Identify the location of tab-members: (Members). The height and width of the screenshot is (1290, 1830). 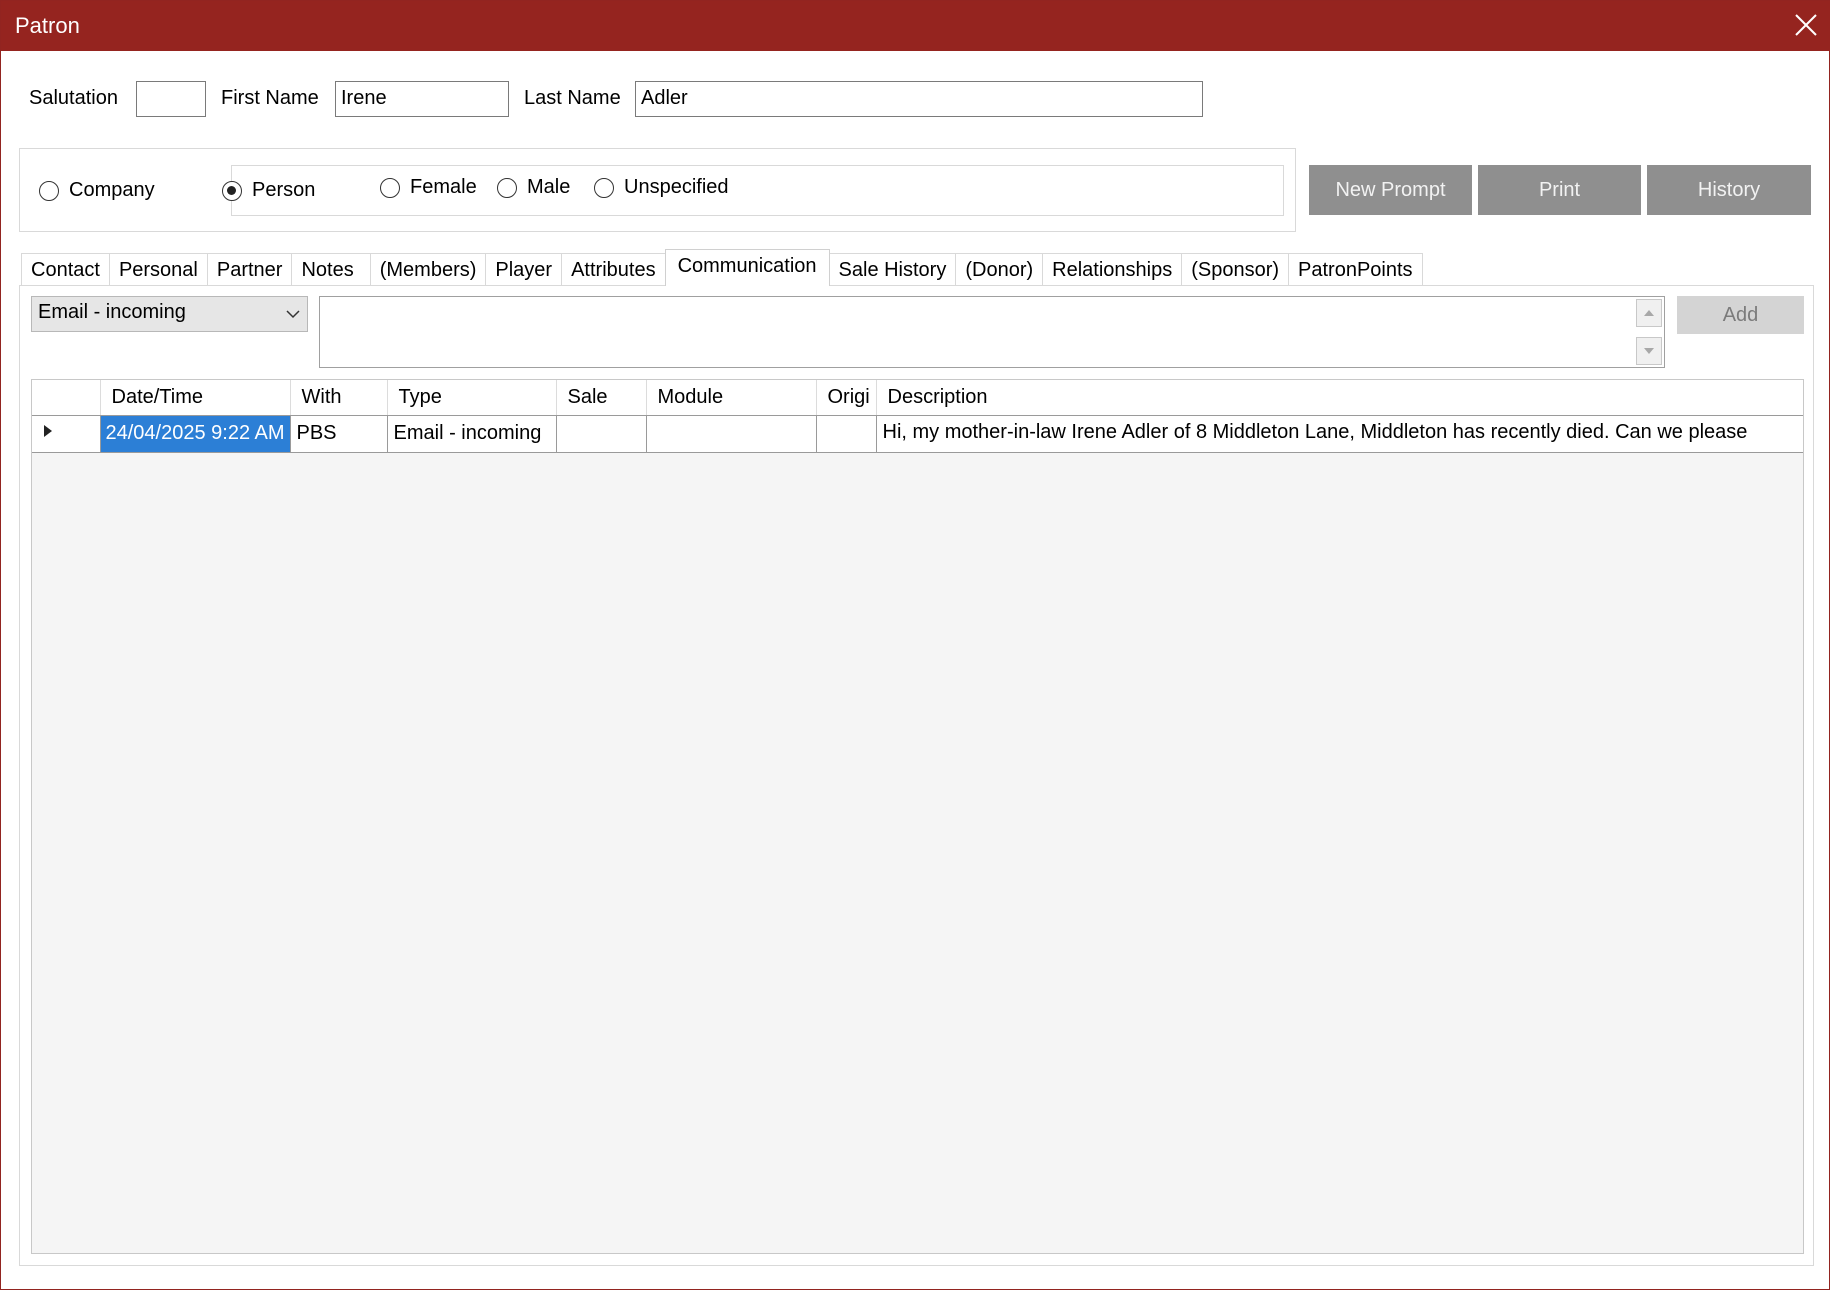
(428, 269).